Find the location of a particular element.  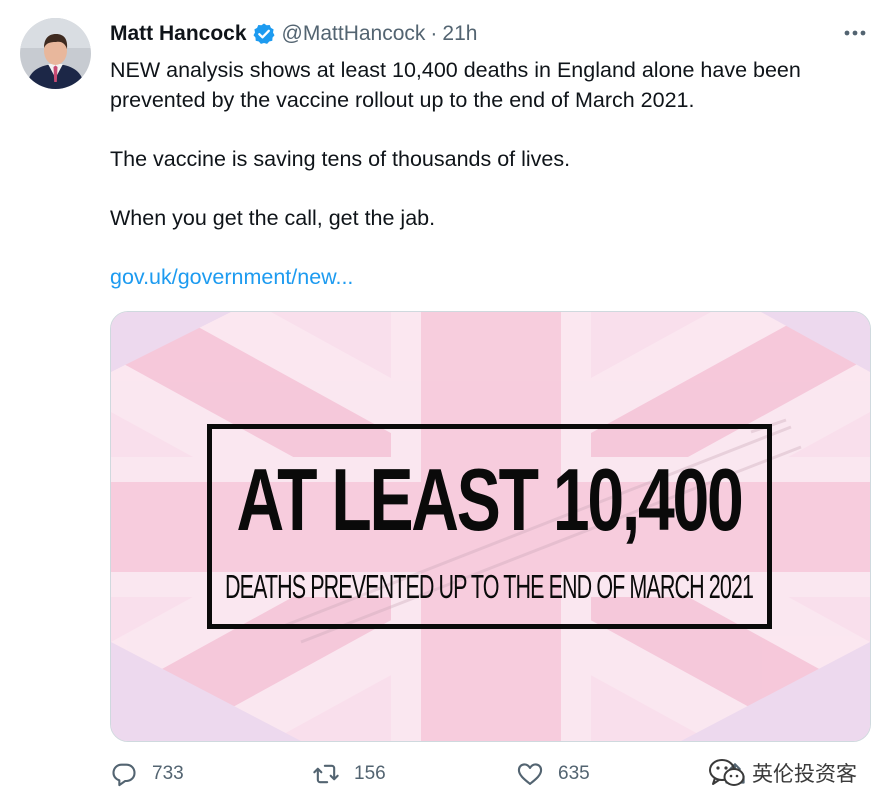

heart-icon is located at coordinates (530, 774).